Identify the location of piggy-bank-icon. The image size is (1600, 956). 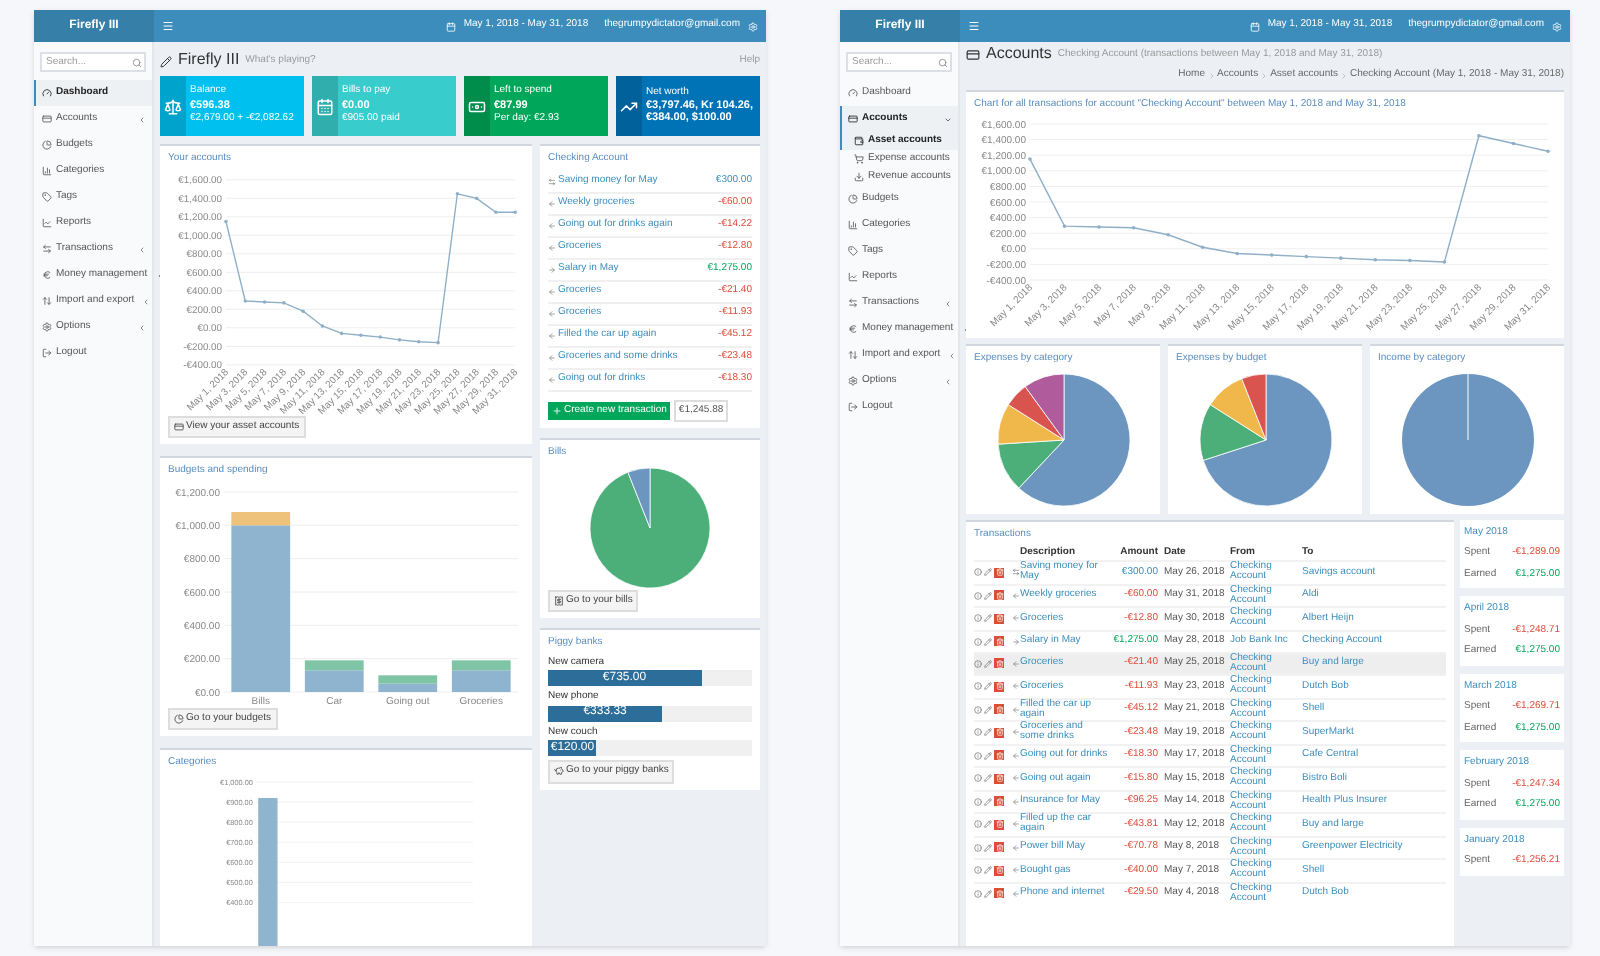
(559, 771).